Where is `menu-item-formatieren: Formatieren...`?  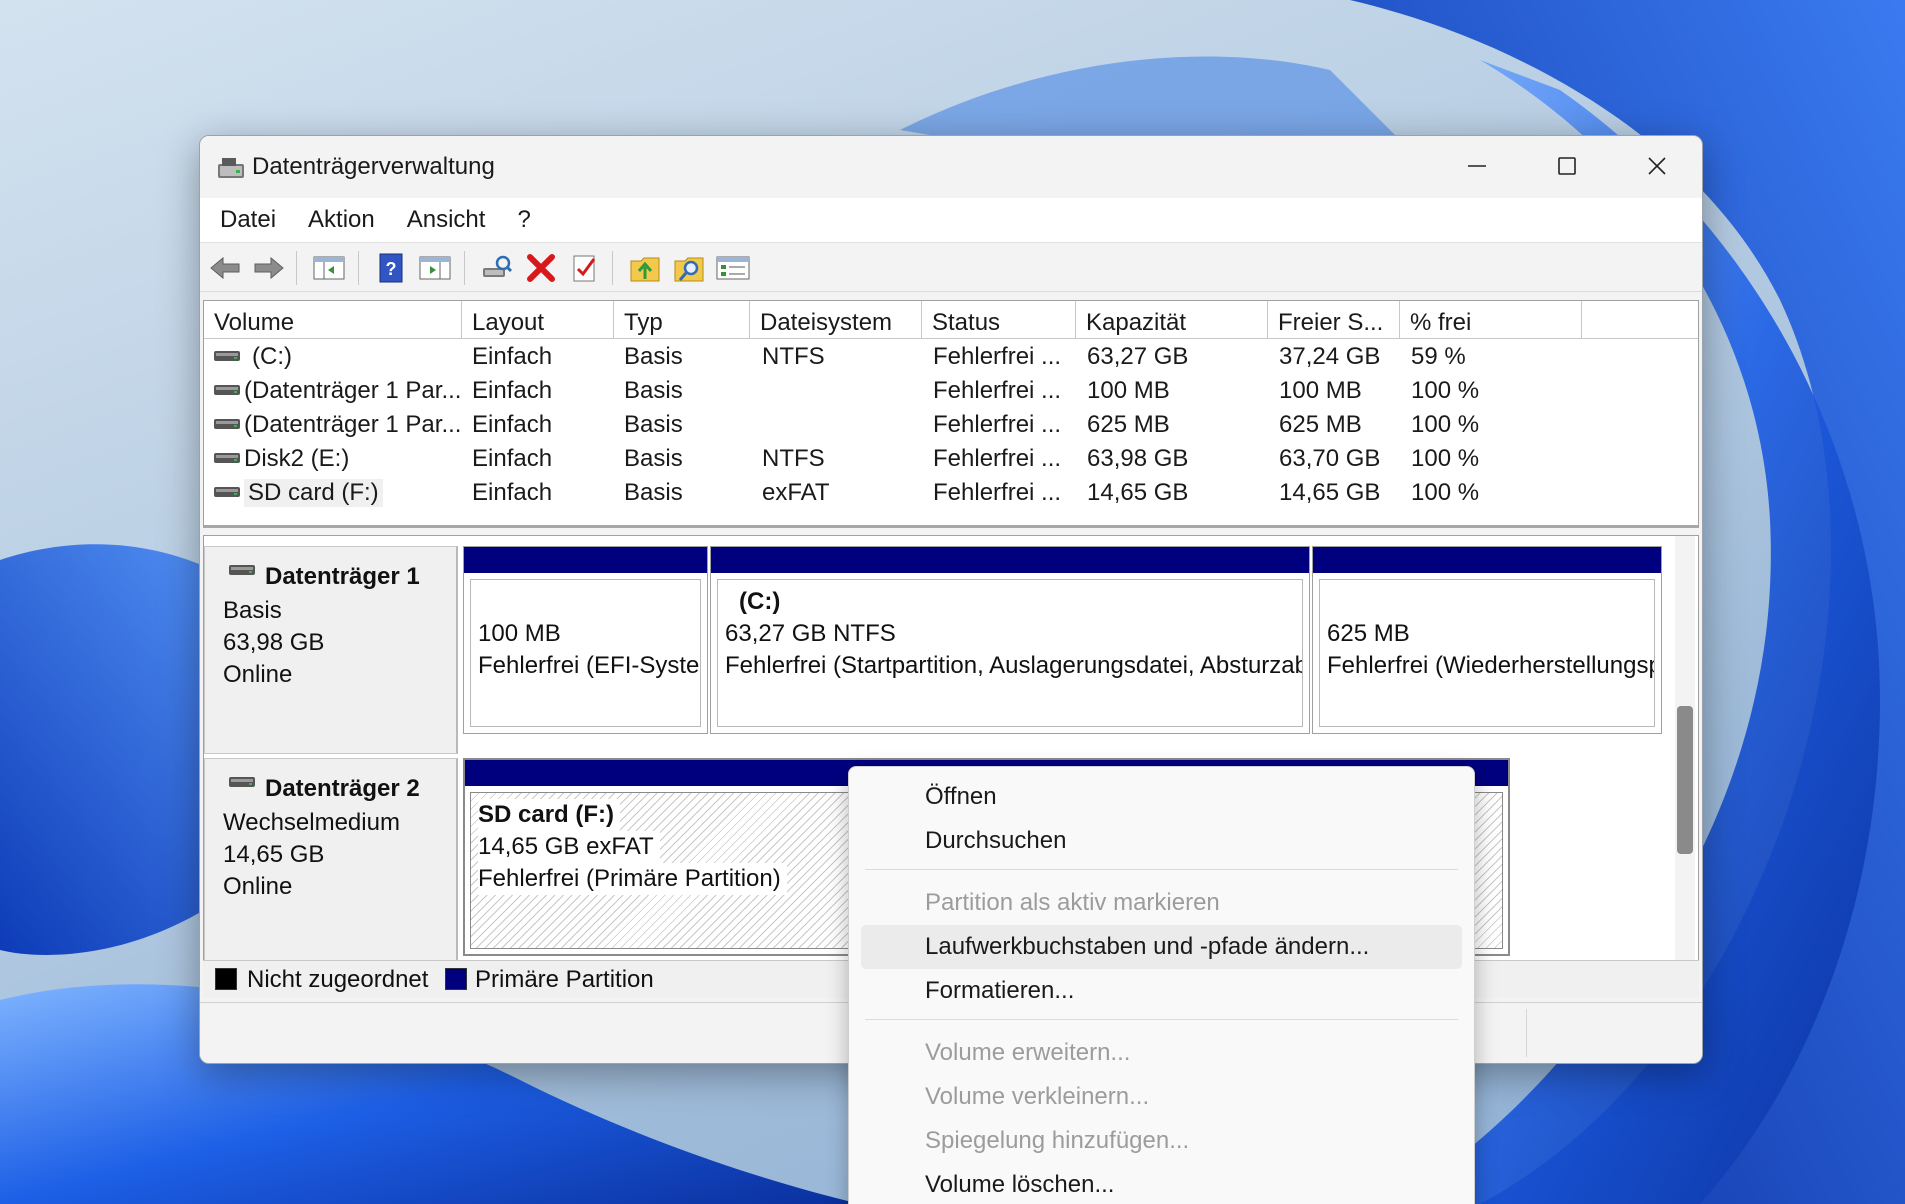 menu-item-formatieren: Formatieren... is located at coordinates (1161, 991).